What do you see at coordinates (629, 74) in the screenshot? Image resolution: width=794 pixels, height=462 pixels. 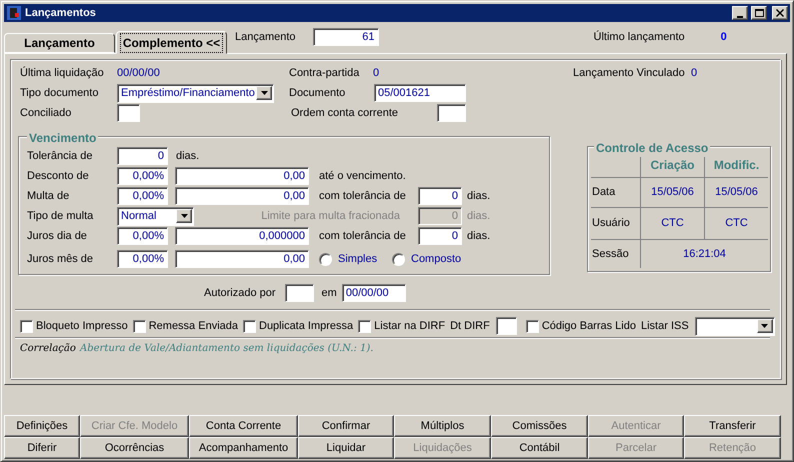 I see `field-label: Lançamento Vinculado` at bounding box center [629, 74].